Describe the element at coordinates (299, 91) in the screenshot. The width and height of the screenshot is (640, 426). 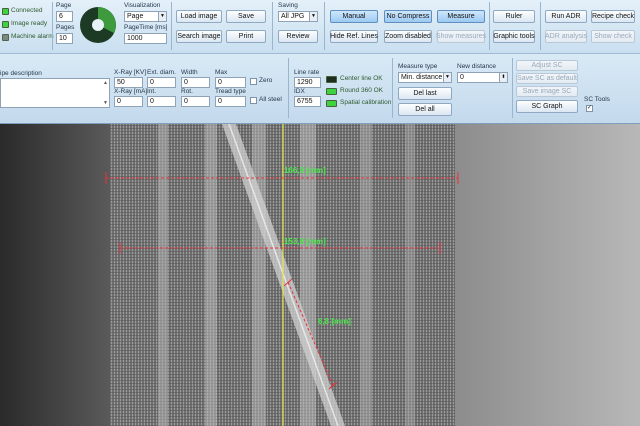
I see `idx-label: IDX` at that location.